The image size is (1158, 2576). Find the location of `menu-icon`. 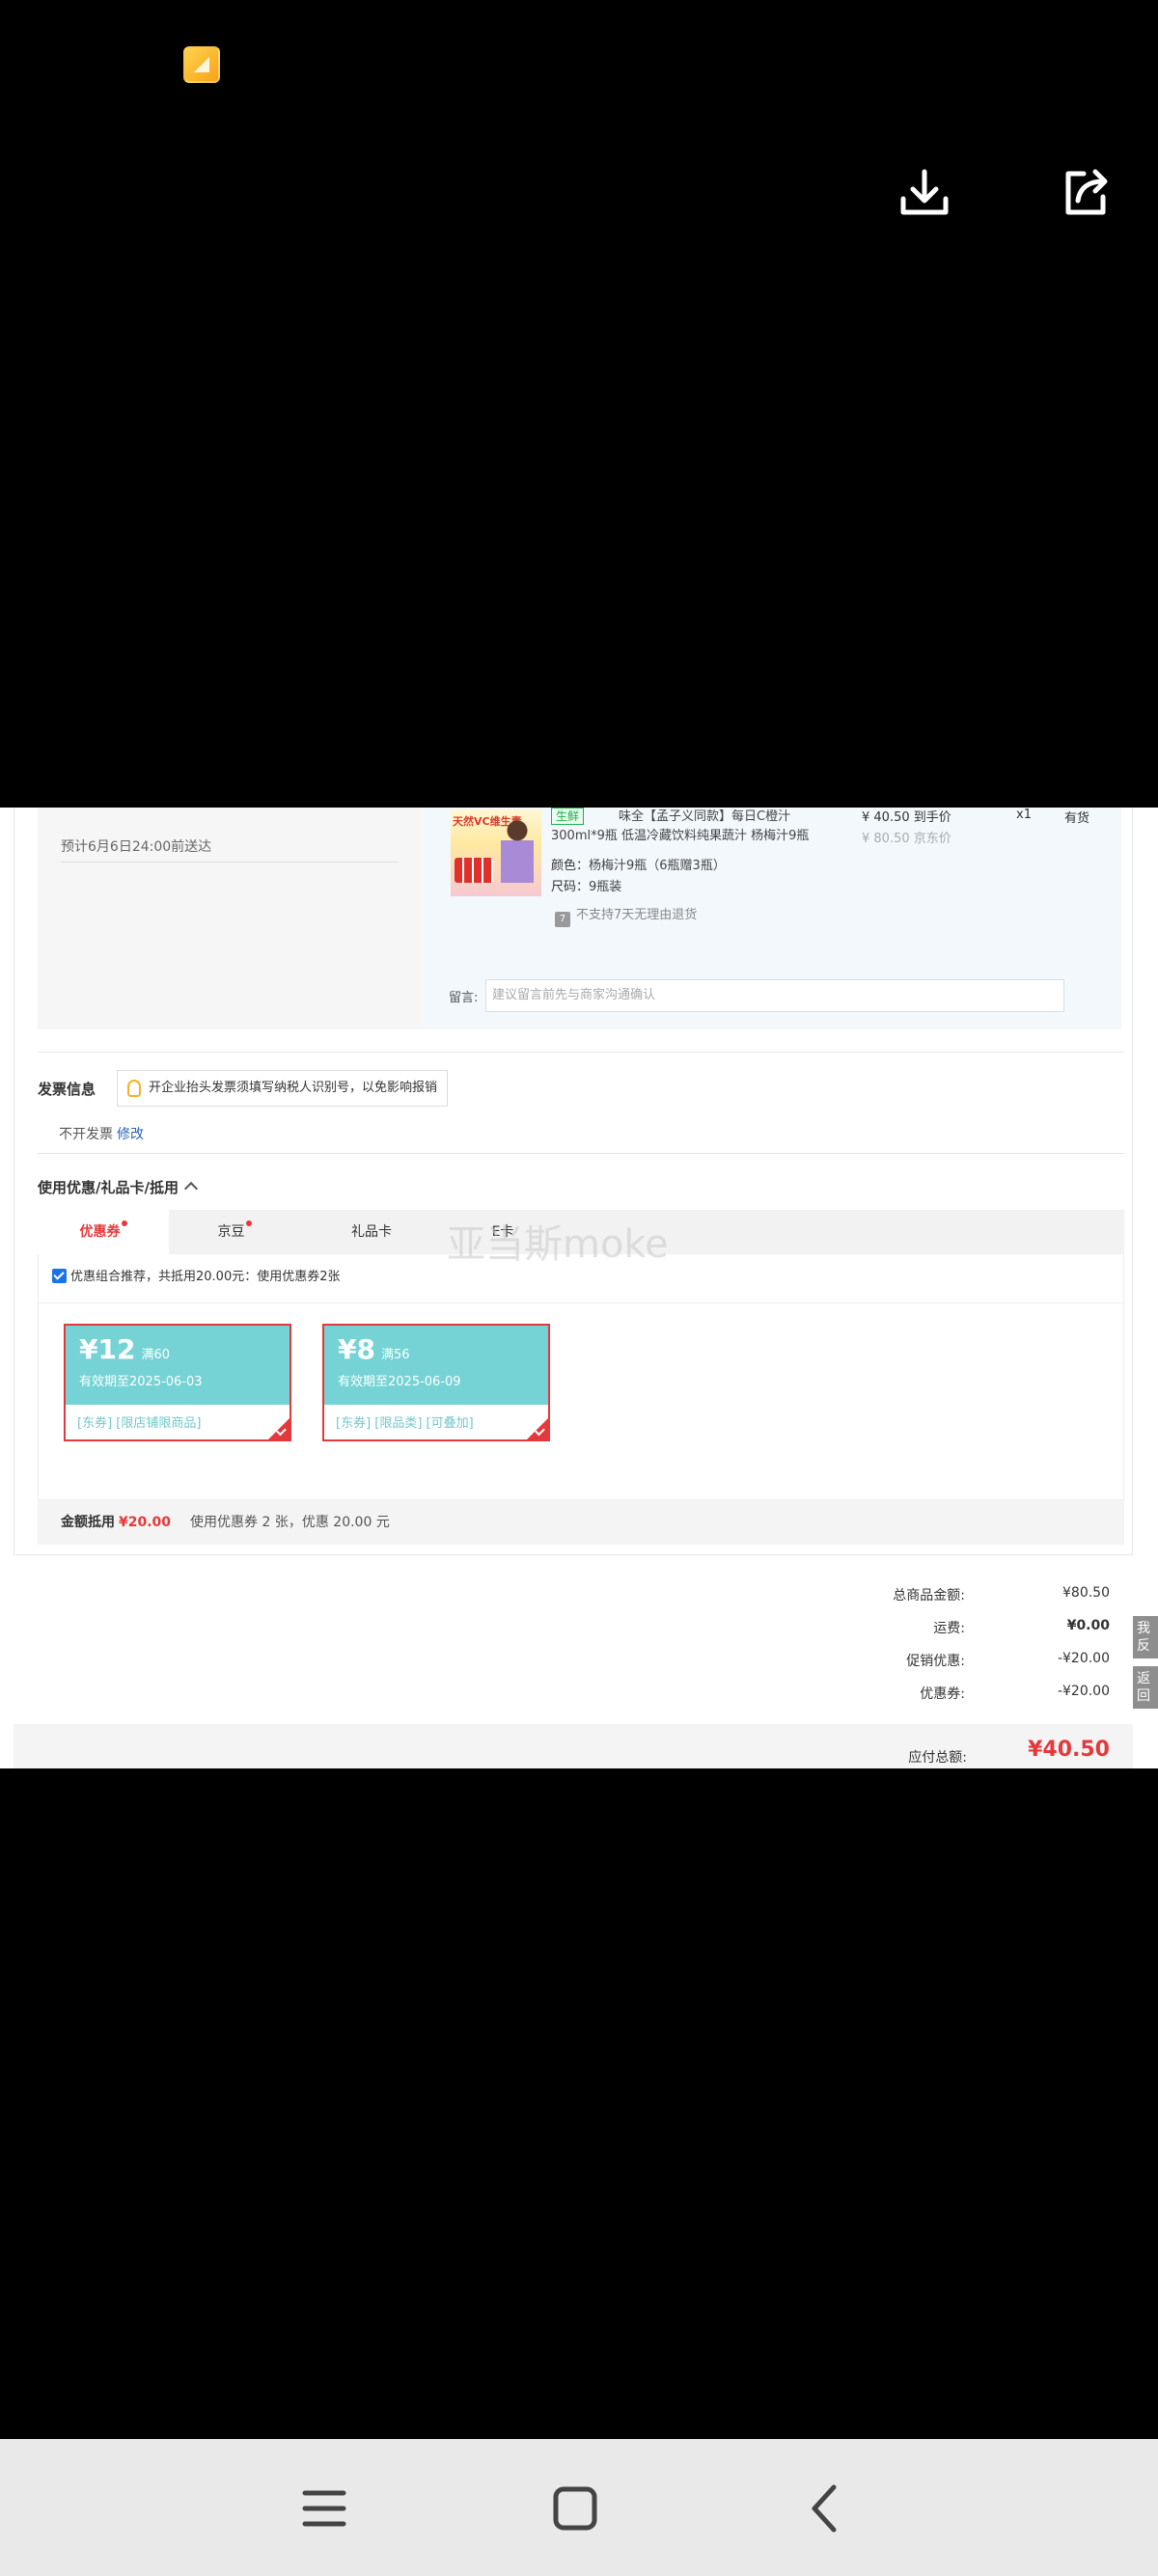

menu-icon is located at coordinates (324, 2509).